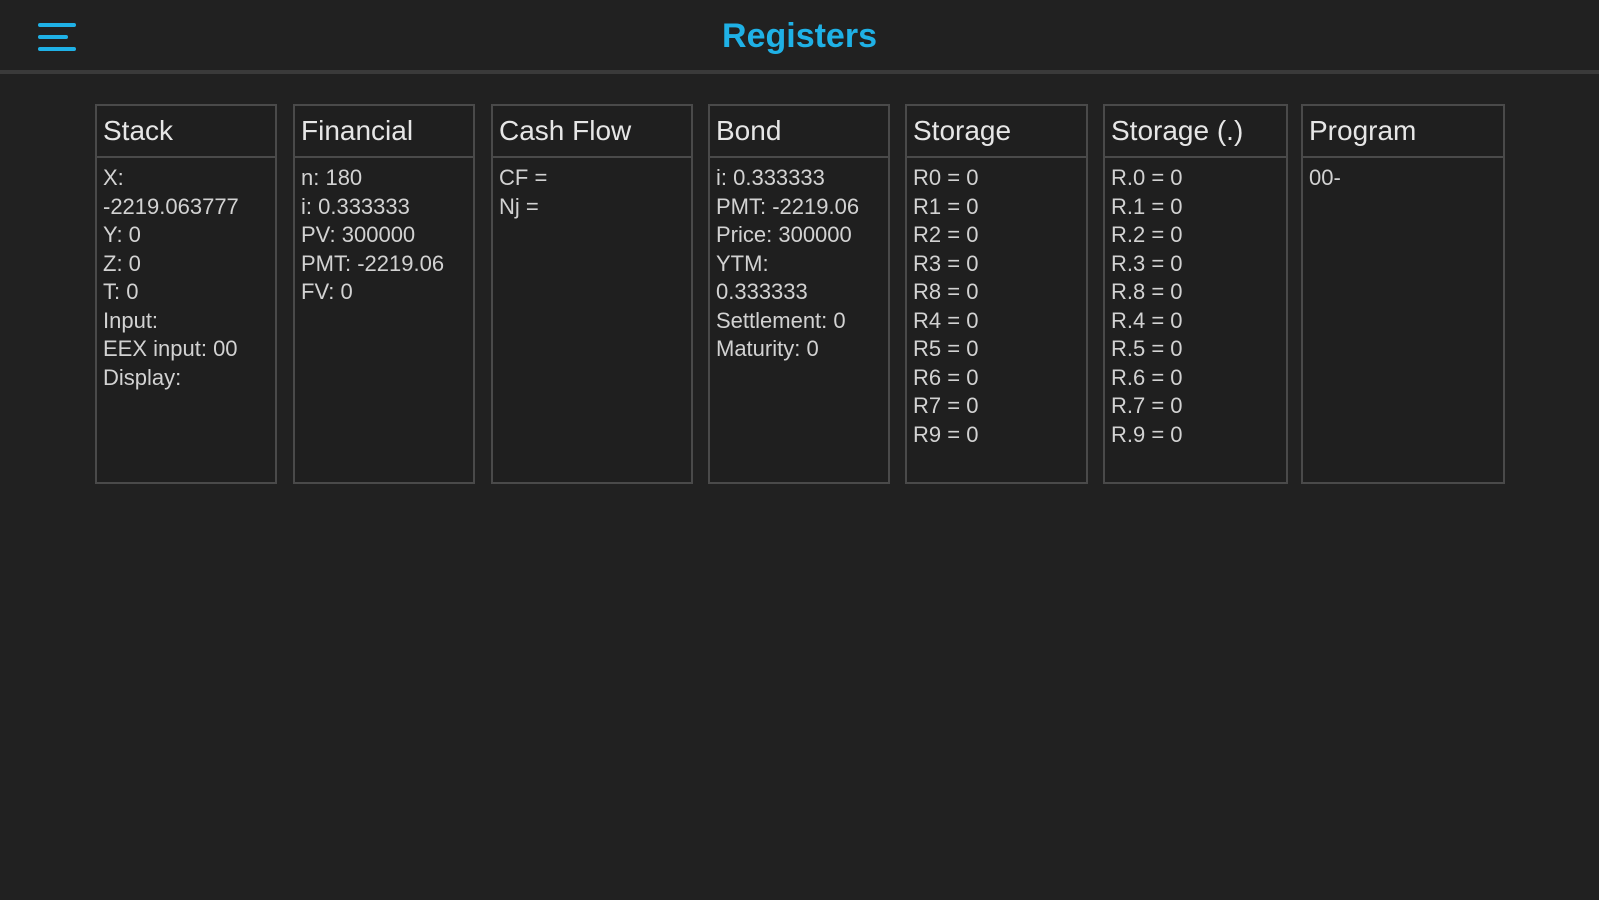 This screenshot has height=900, width=1599. What do you see at coordinates (142, 377) in the screenshot?
I see `register-line: Display:` at bounding box center [142, 377].